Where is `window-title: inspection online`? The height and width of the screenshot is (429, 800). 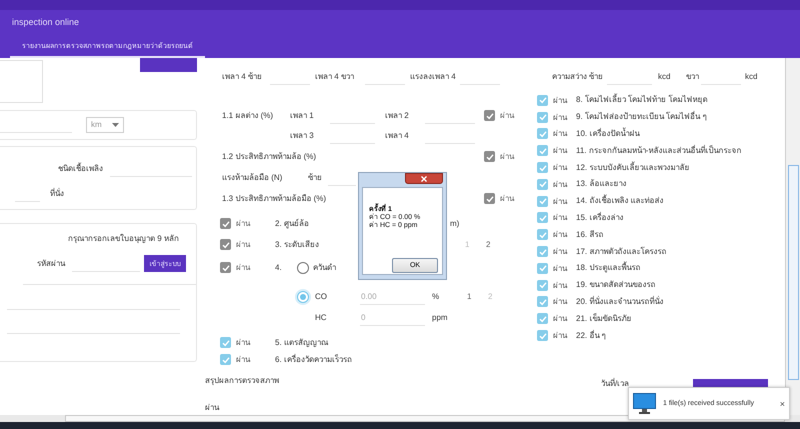
window-title: inspection online is located at coordinates (46, 22).